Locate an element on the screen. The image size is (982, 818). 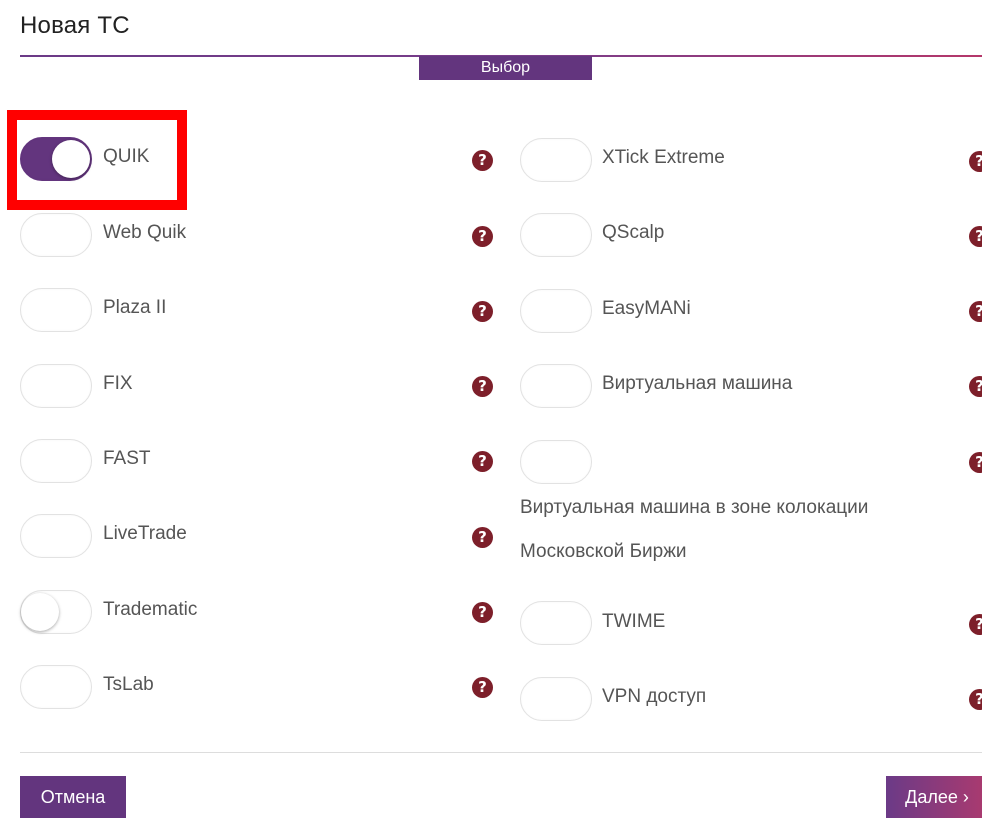
option-label-plaza-ii: Plaza II is located at coordinates (135, 307).